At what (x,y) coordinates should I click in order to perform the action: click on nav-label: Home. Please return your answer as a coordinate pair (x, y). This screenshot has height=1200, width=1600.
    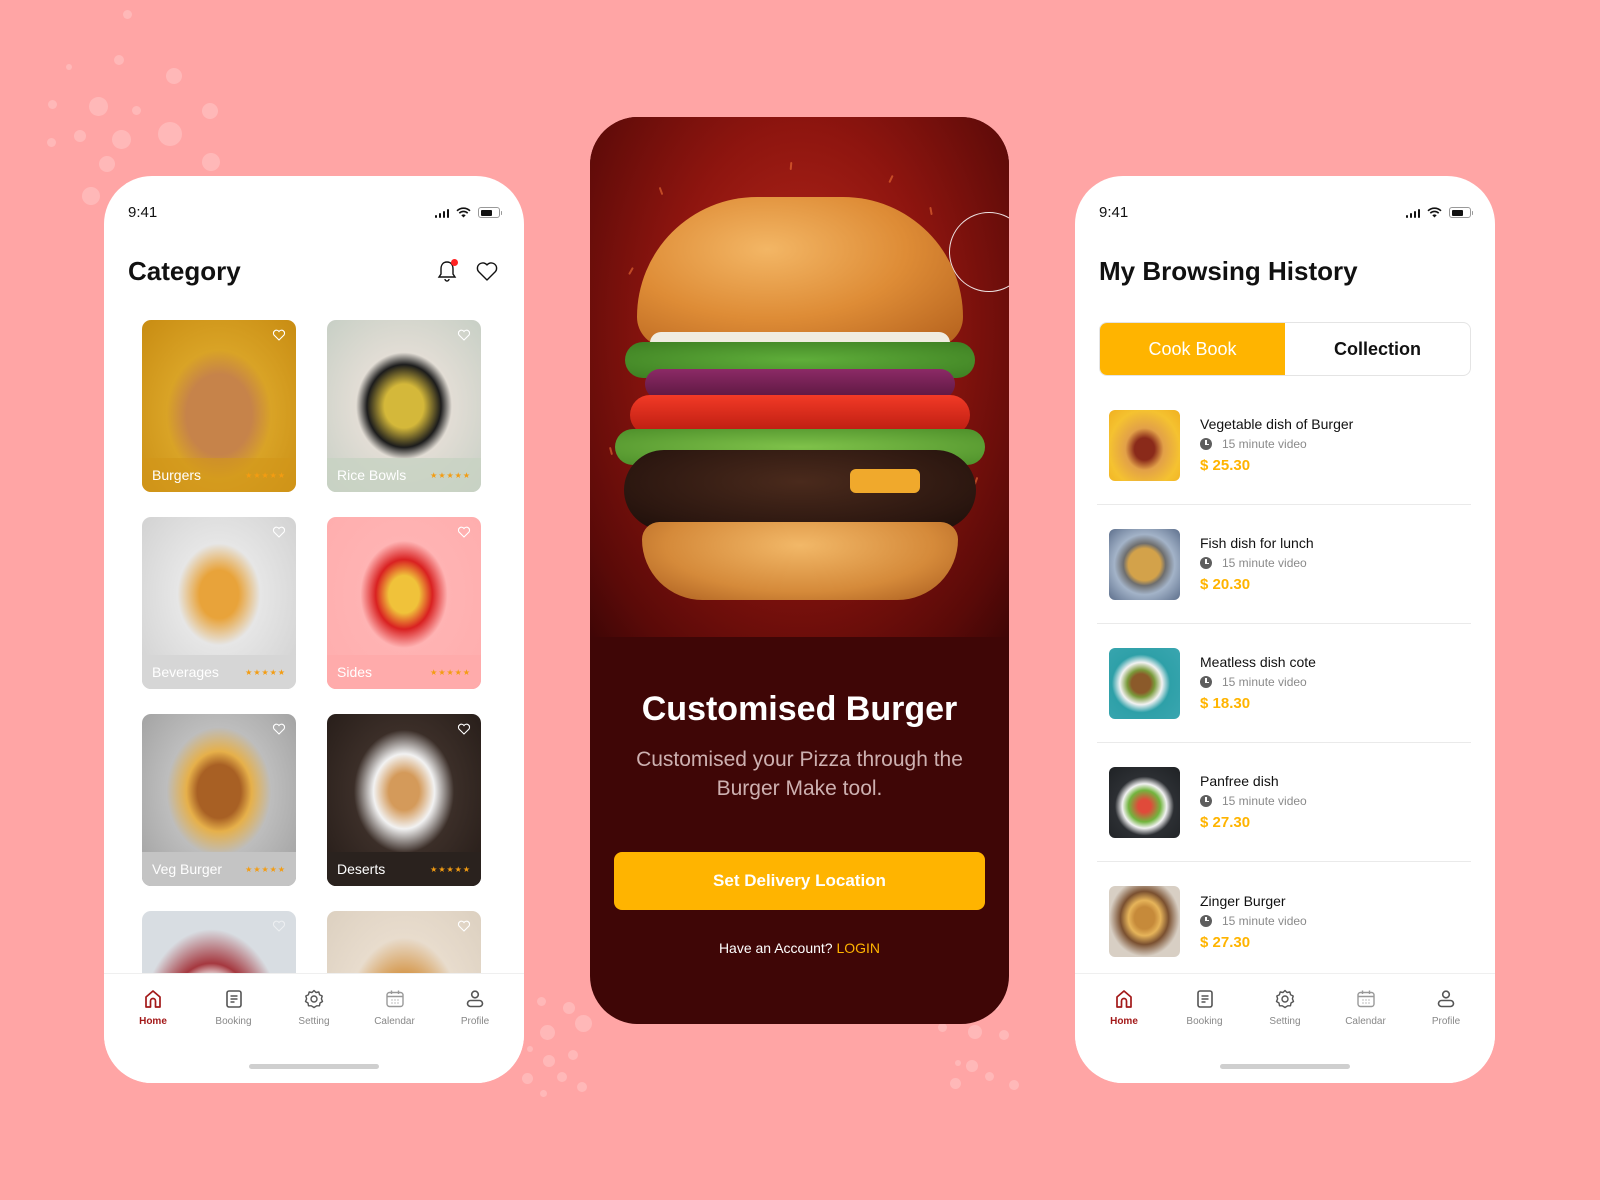
    Looking at the image, I should click on (1124, 1021).